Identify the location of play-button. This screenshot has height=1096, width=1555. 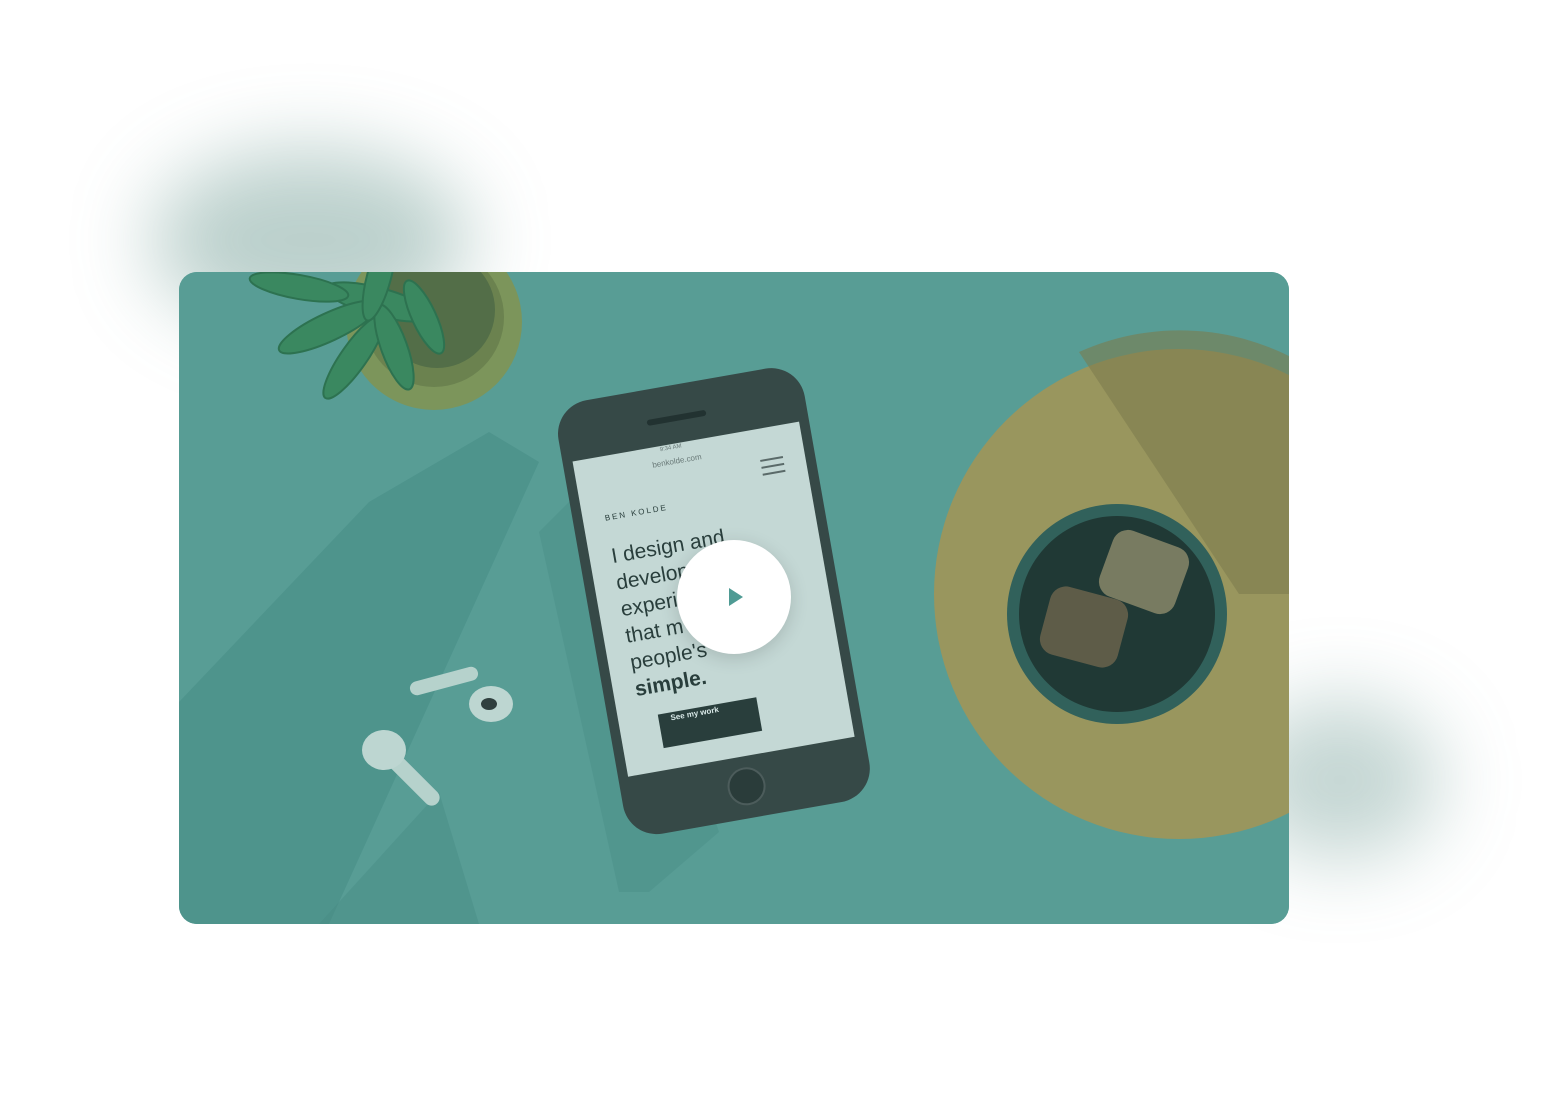
(734, 597).